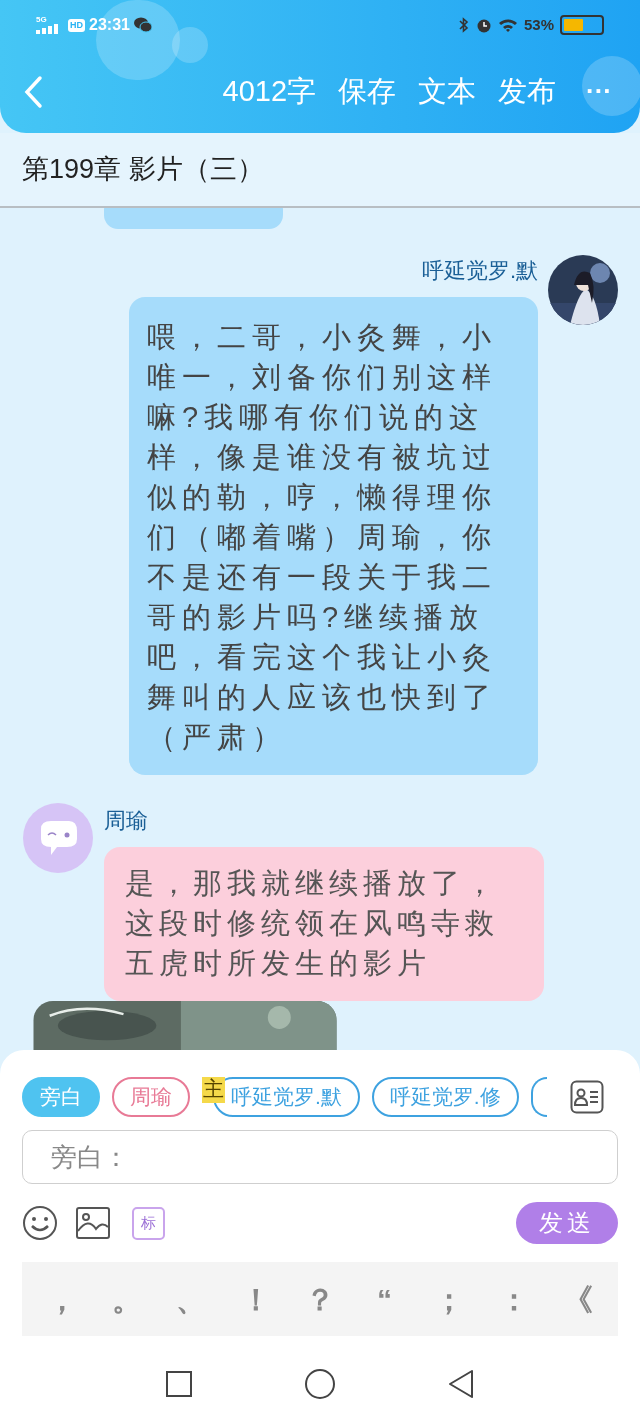  I want to click on send-button: 发送, so click(567, 1223).